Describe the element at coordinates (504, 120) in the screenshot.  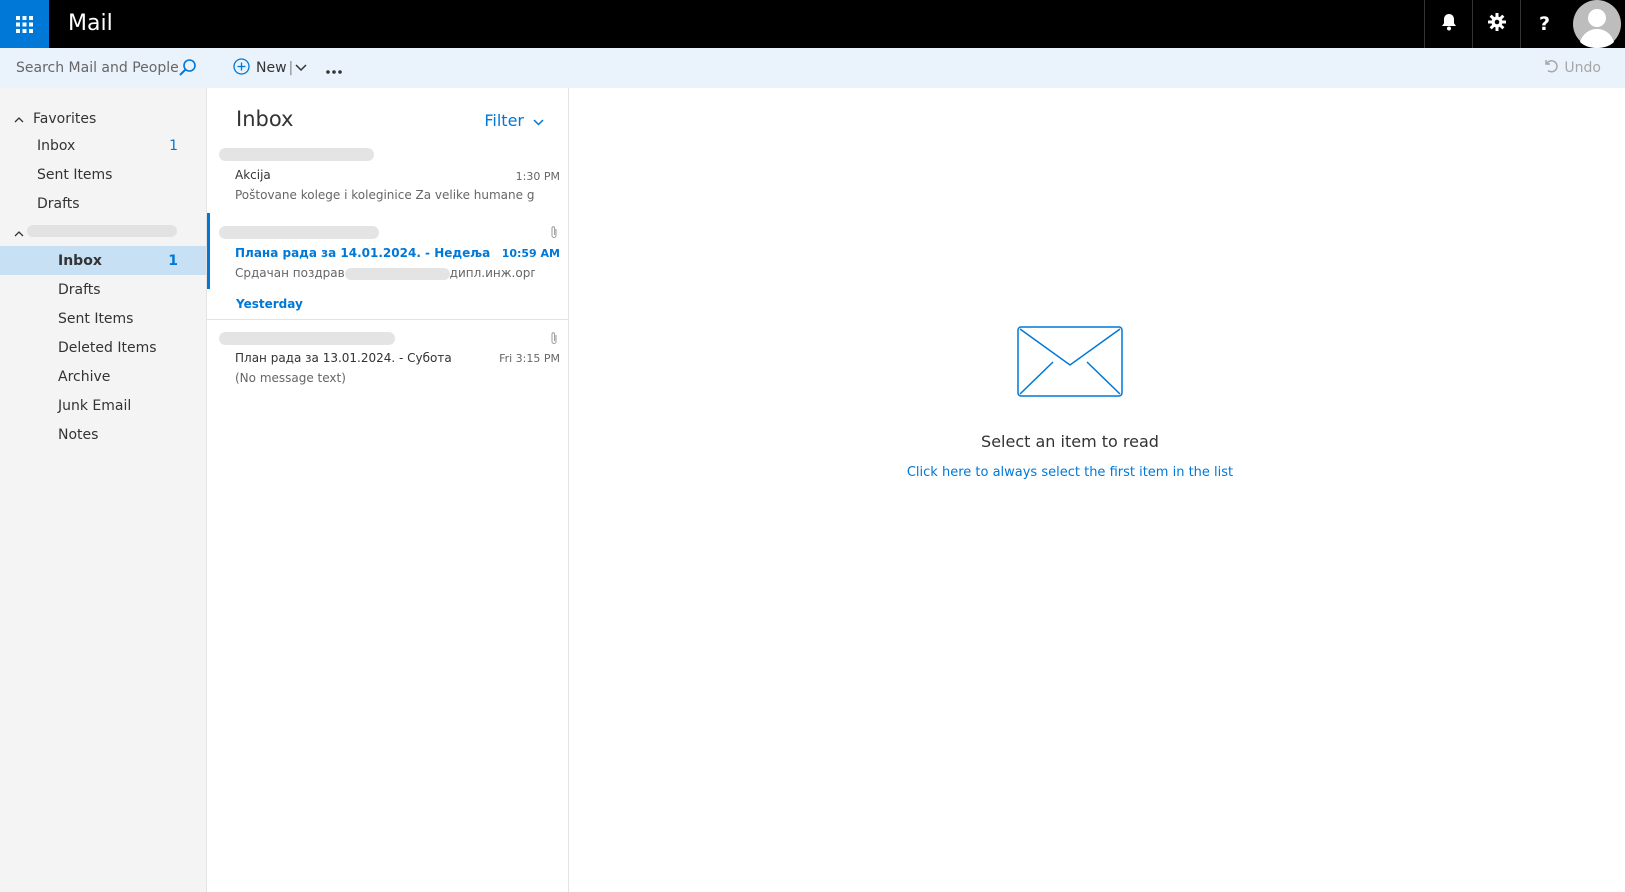
I see `filter-label: Filter` at that location.